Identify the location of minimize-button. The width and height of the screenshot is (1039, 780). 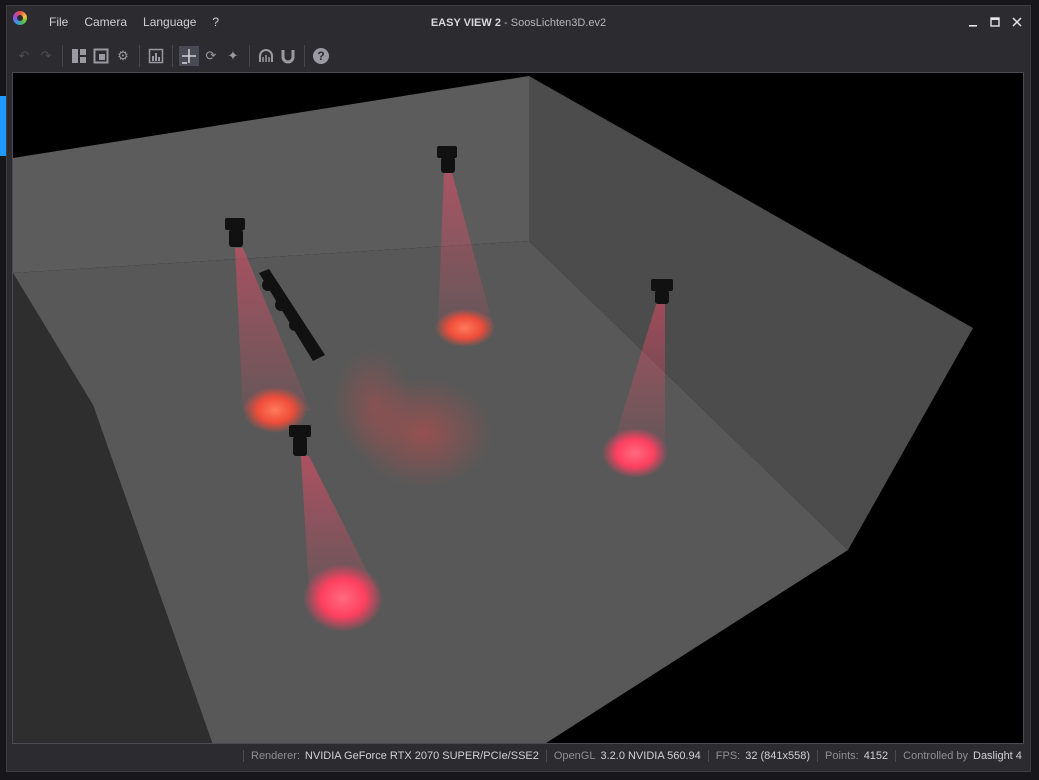
(973, 22).